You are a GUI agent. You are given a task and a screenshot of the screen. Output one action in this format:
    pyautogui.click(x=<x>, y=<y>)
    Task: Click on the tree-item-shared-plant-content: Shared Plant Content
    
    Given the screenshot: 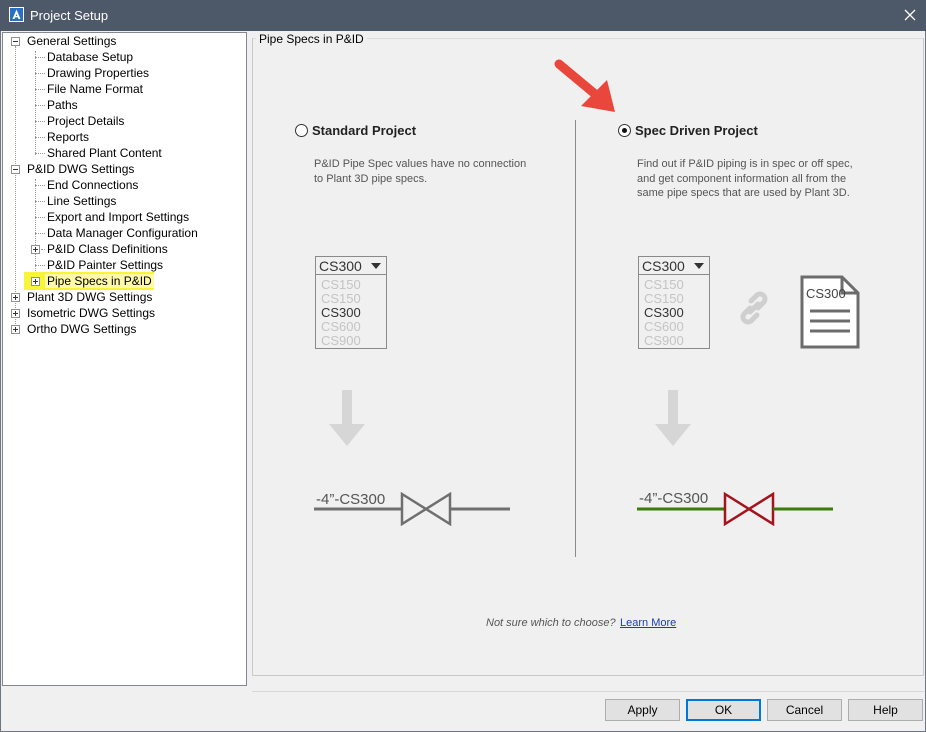 What is the action you would take?
    pyautogui.click(x=104, y=153)
    